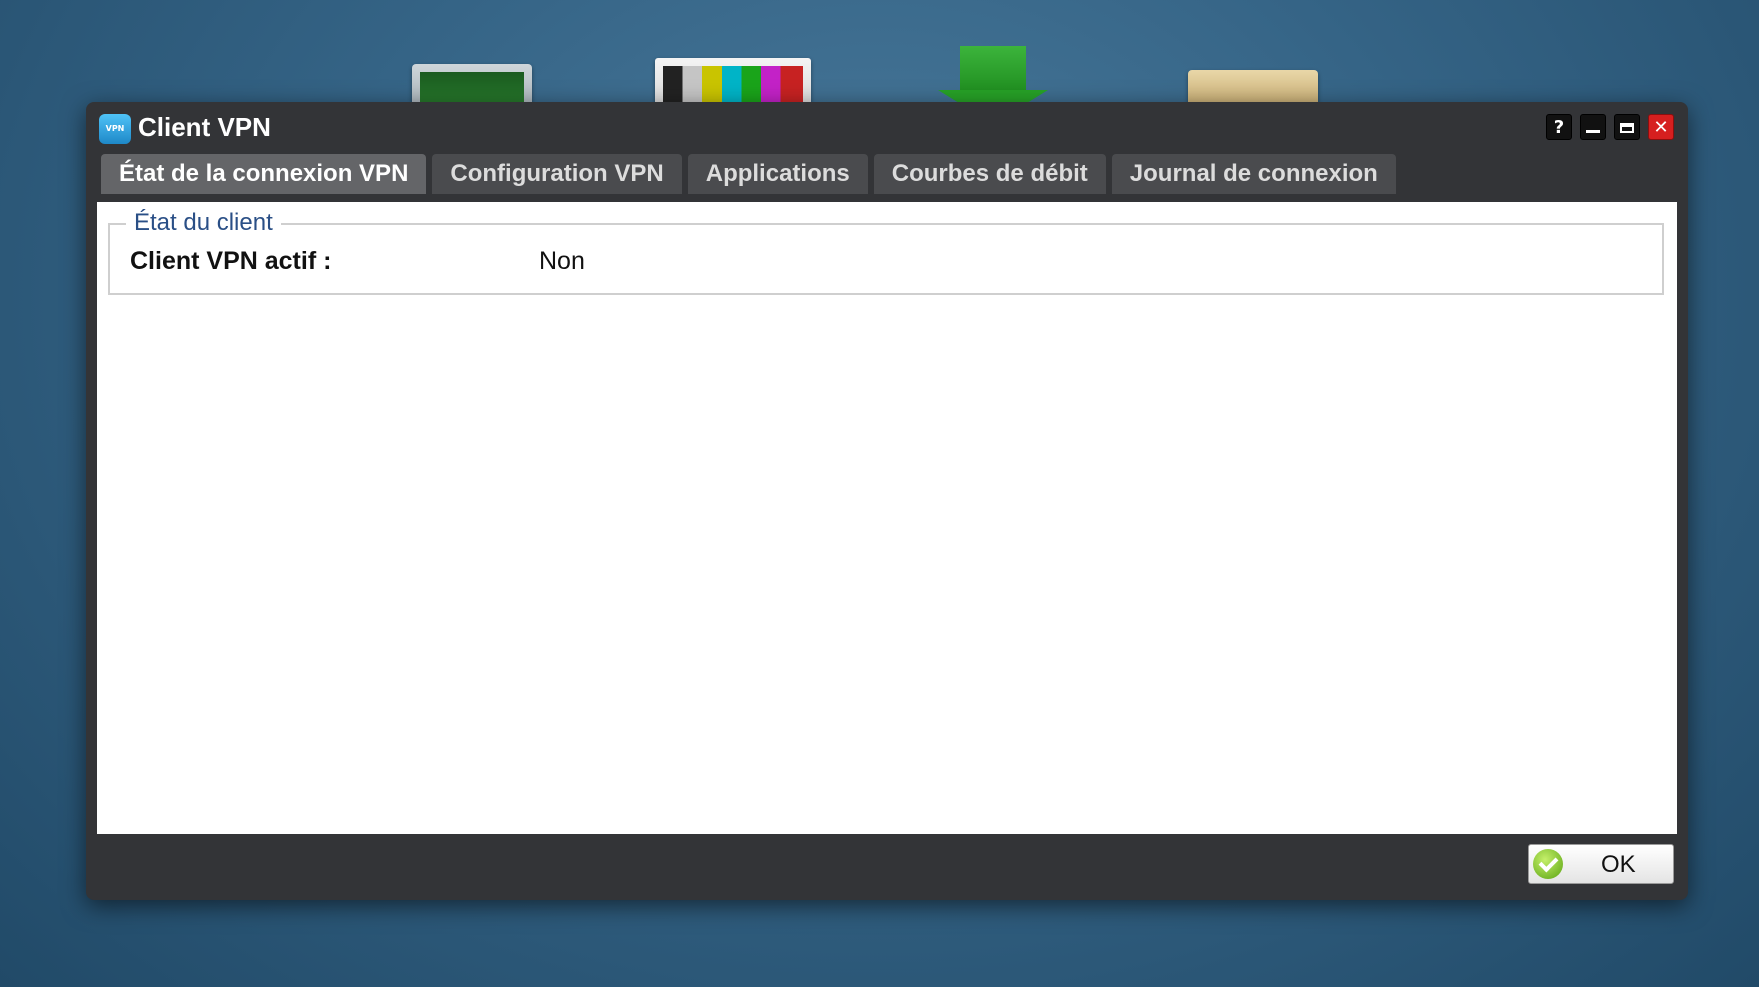 Image resolution: width=1759 pixels, height=987 pixels. I want to click on client-status-group: État du client Client VPN actif : Non, so click(886, 252).